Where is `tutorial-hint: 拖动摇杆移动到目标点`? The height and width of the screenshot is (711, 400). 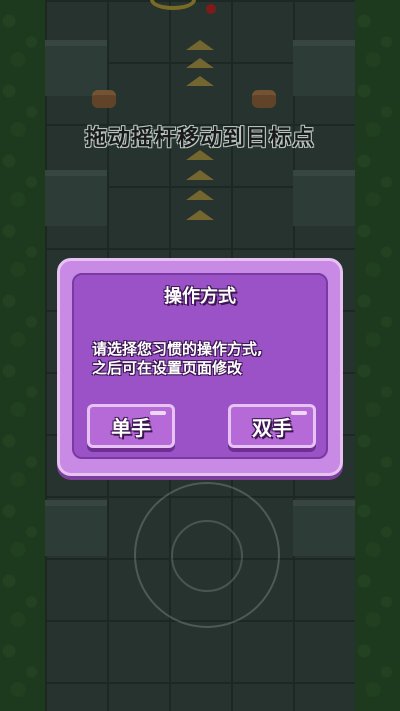
tutorial-hint: 拖动摇杆移动到目标点 is located at coordinates (199, 138).